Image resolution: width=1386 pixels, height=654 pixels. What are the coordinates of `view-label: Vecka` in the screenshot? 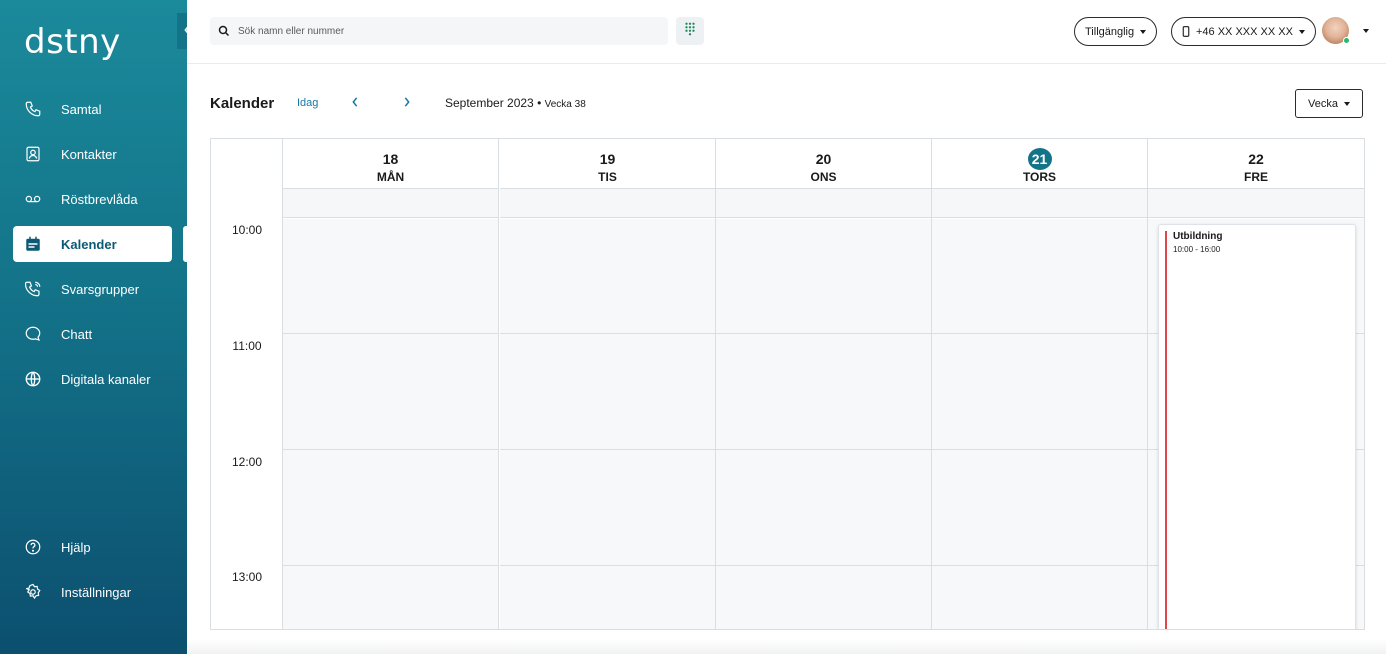 It's located at (1323, 103).